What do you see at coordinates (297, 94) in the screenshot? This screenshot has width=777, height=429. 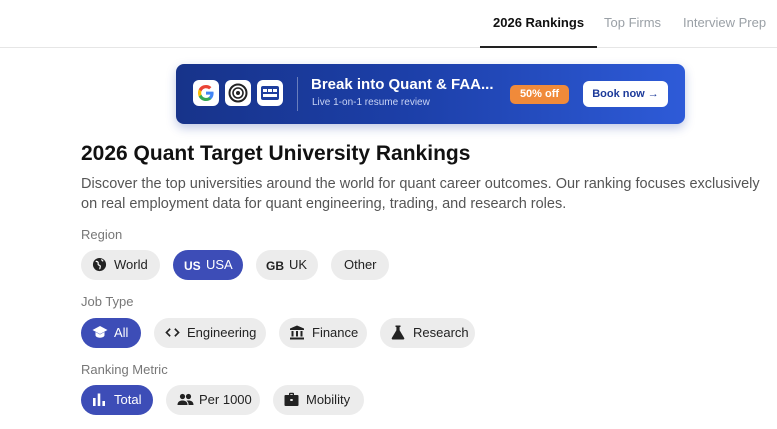 I see `banner-divider` at bounding box center [297, 94].